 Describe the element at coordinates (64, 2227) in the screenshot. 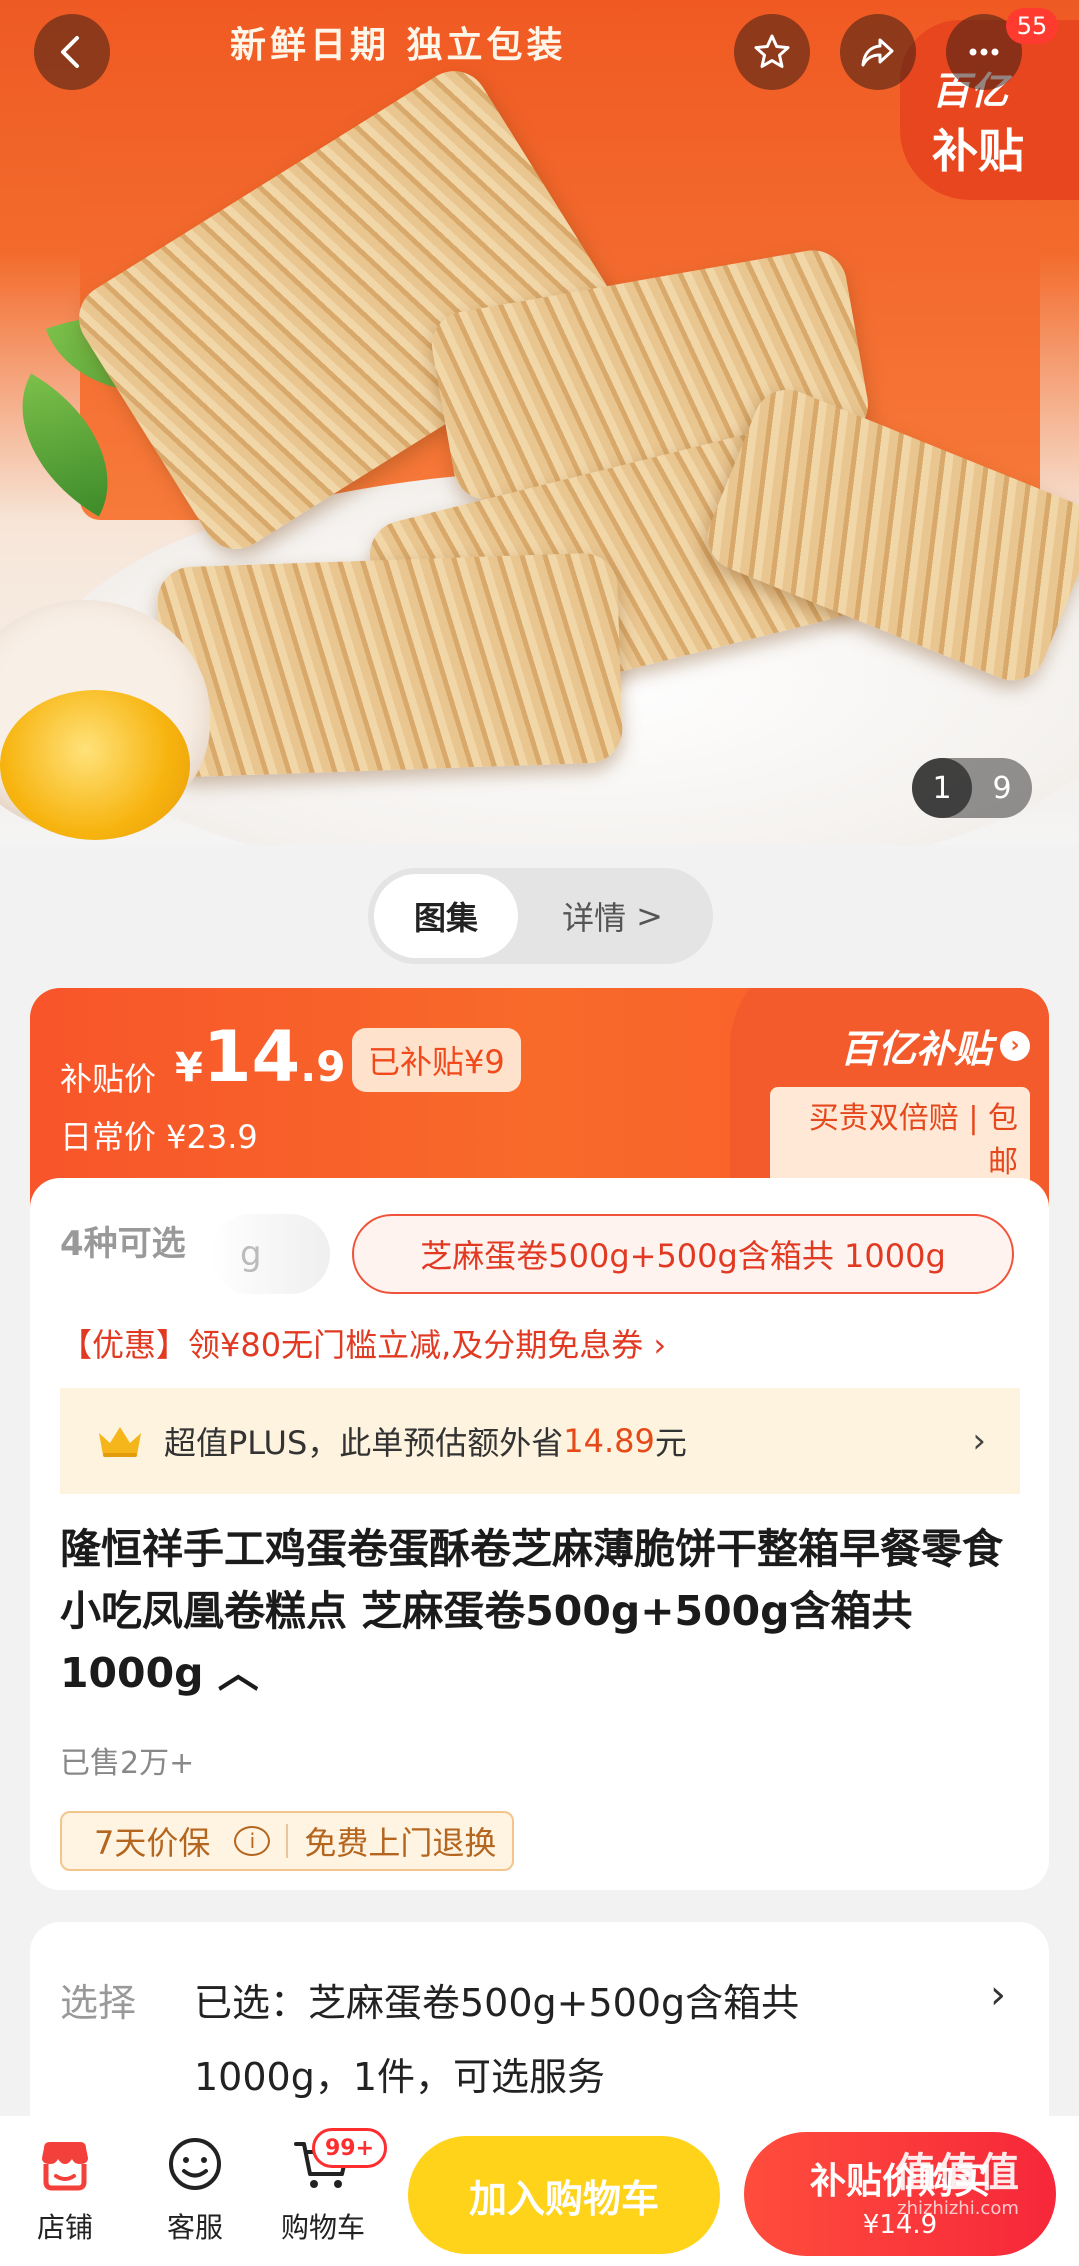

I see `store-label: 店铺` at that location.